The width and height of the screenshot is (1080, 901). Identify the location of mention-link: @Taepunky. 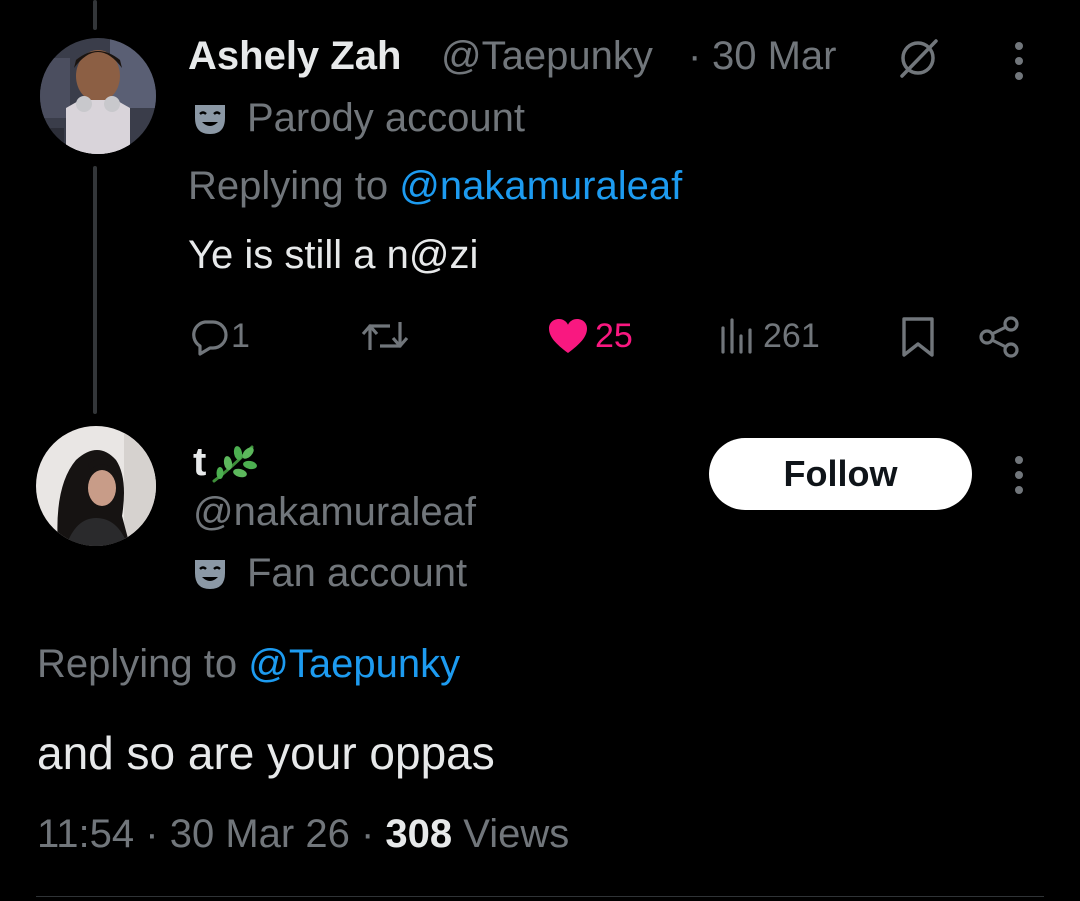
(354, 664).